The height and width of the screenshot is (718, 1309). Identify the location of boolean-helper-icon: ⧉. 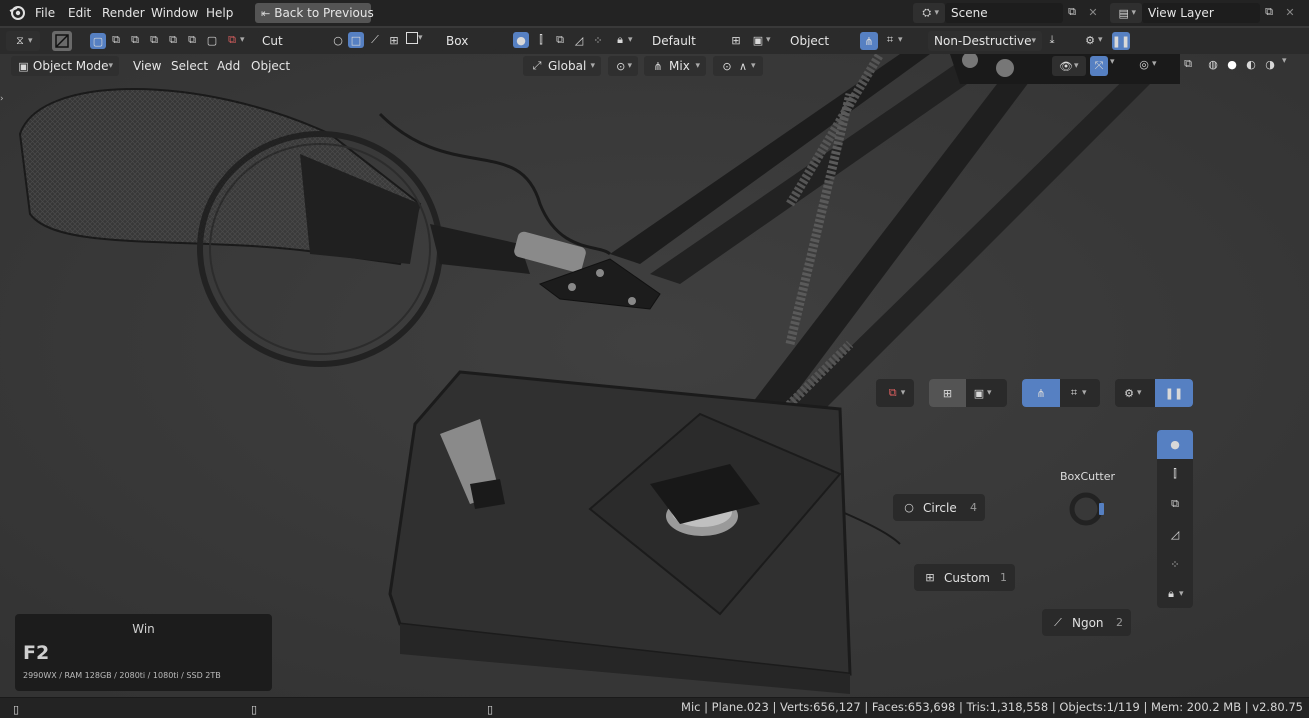
(892, 392).